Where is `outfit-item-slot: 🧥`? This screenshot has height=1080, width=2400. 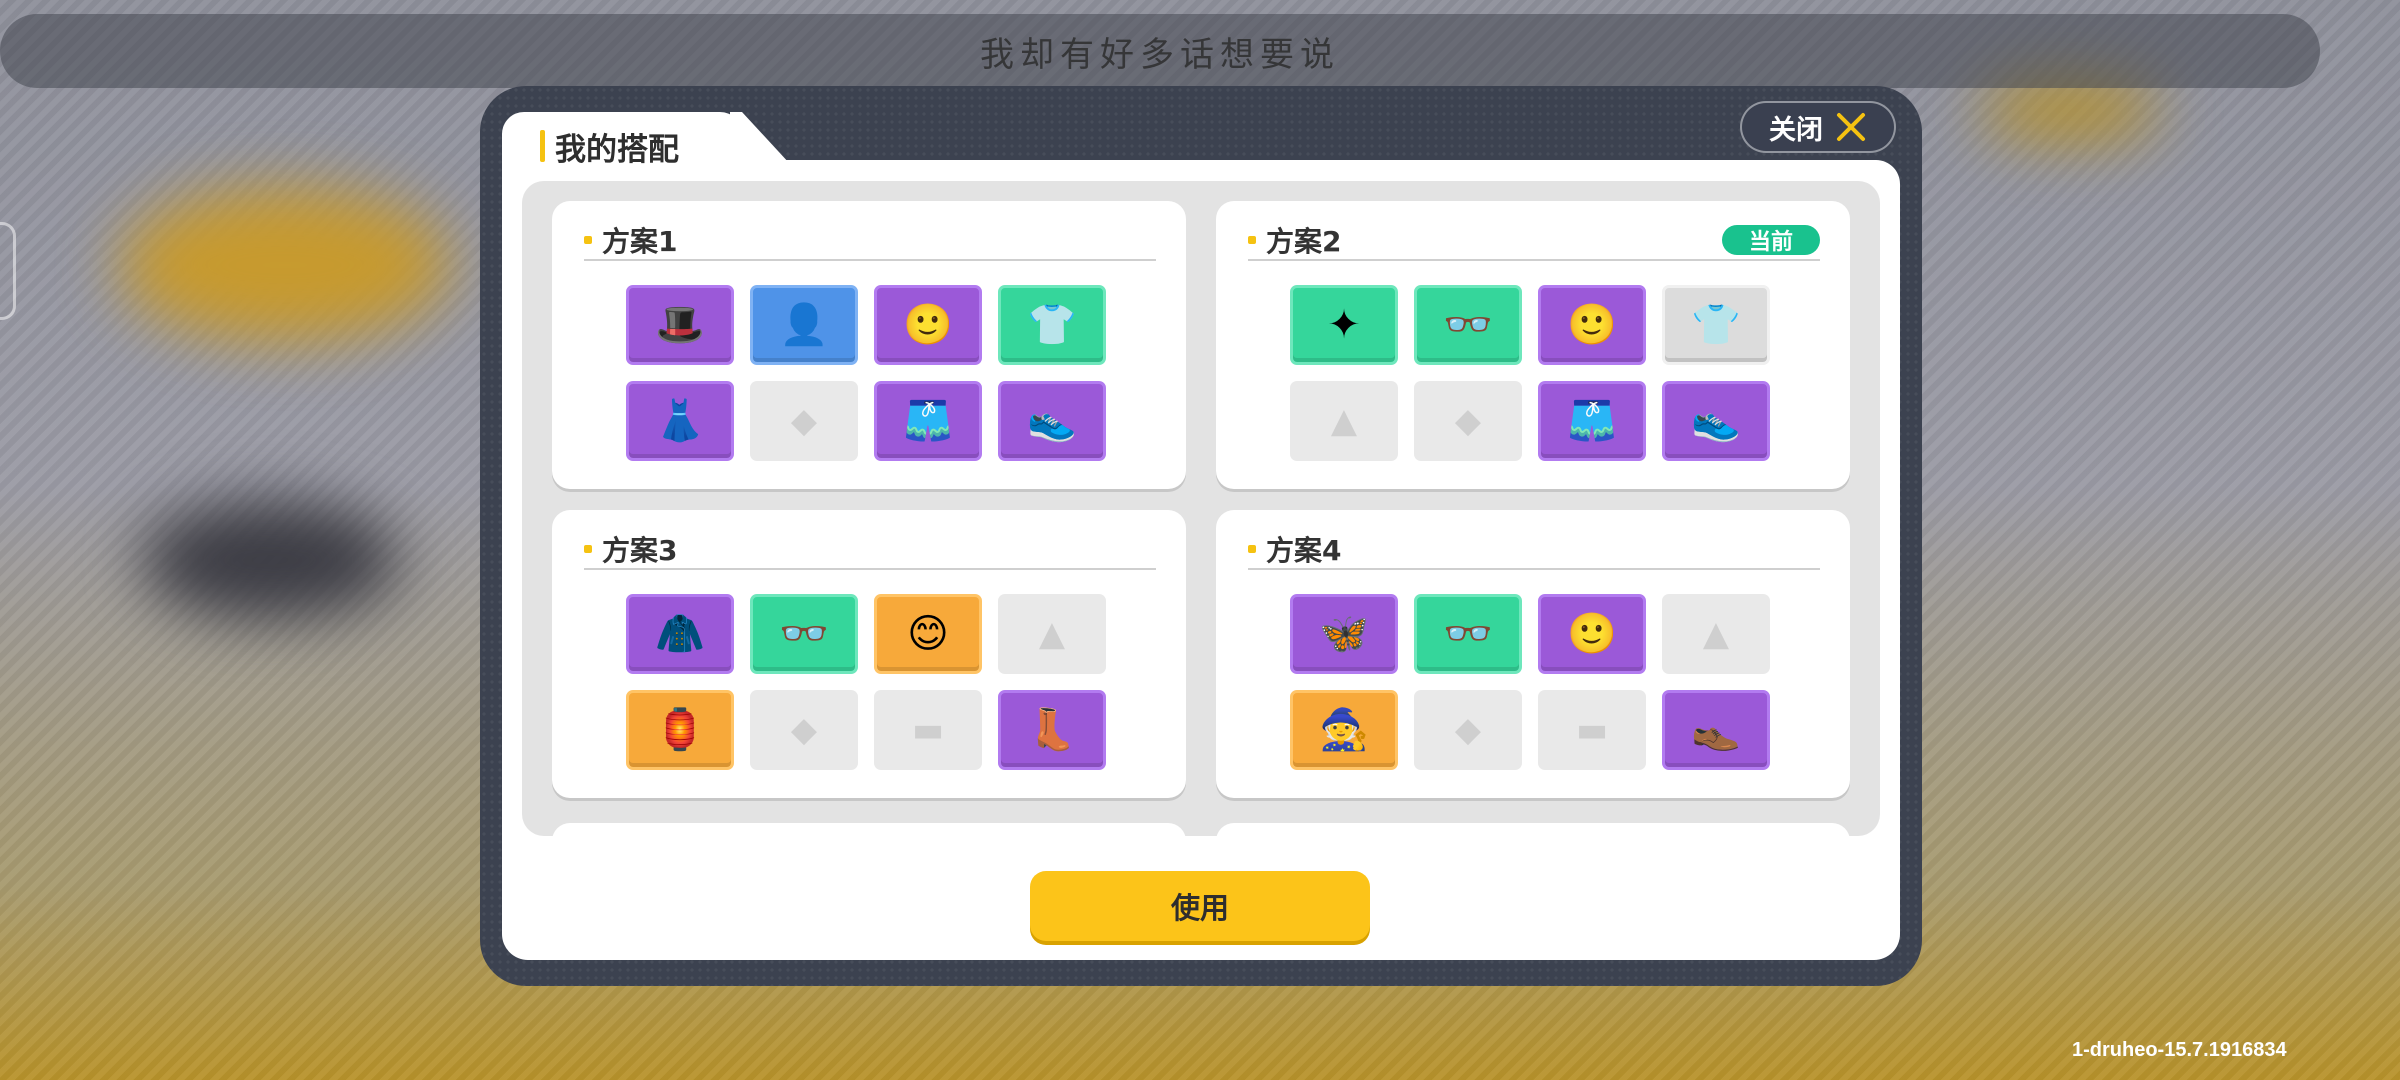
outfit-item-slot: 🧥 is located at coordinates (680, 634).